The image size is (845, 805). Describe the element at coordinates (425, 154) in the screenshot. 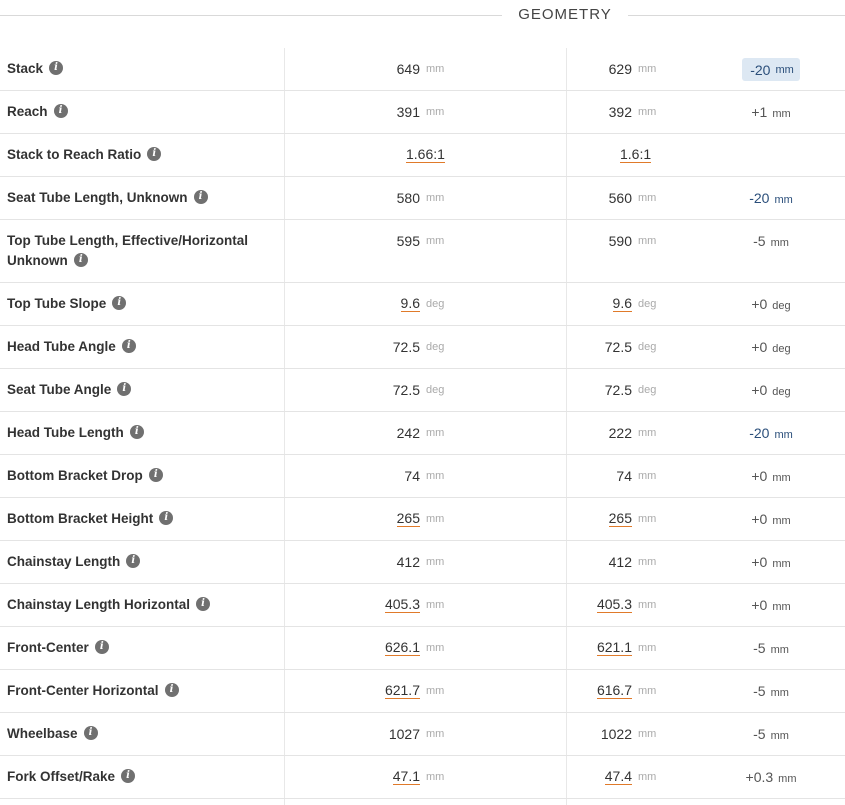

I see `value-number: 1.66:1` at that location.